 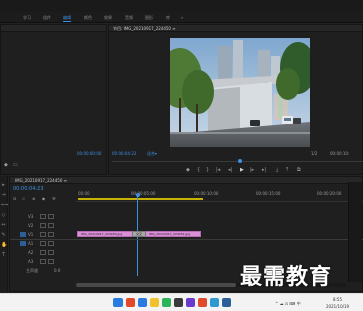 I want to click on audio-meter, so click(x=355, y=232).